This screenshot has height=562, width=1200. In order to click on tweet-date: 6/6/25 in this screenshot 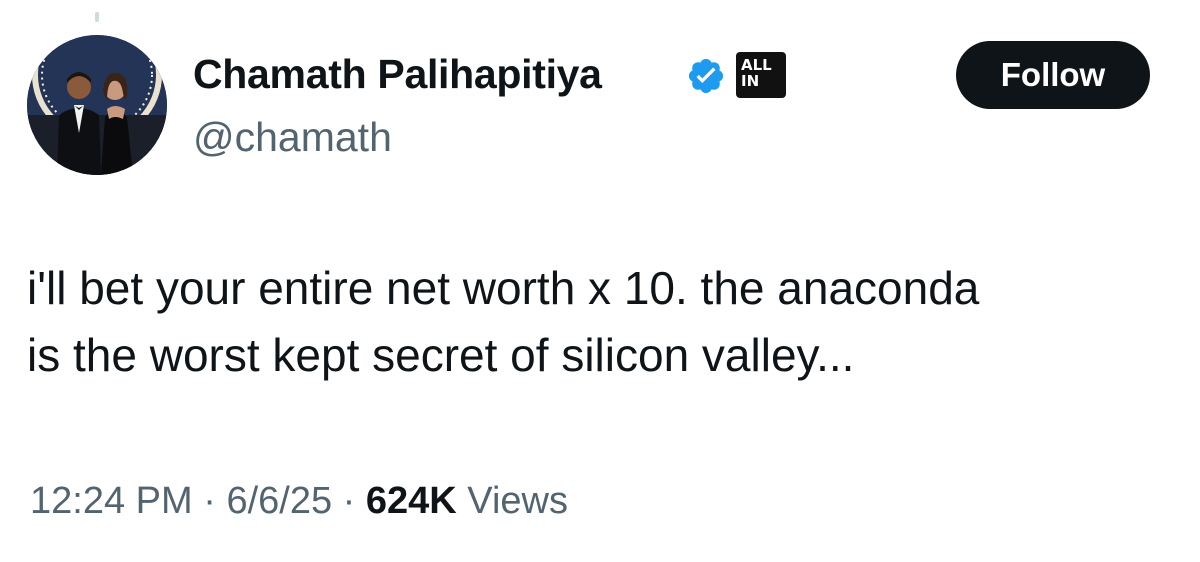, I will do `click(279, 501)`.